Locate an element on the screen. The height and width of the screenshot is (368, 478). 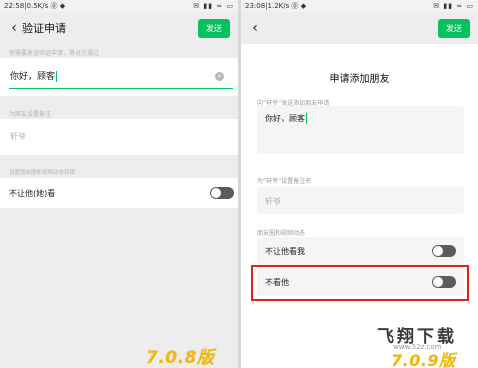
version-label: 7.0.9版 is located at coordinates (423, 359).